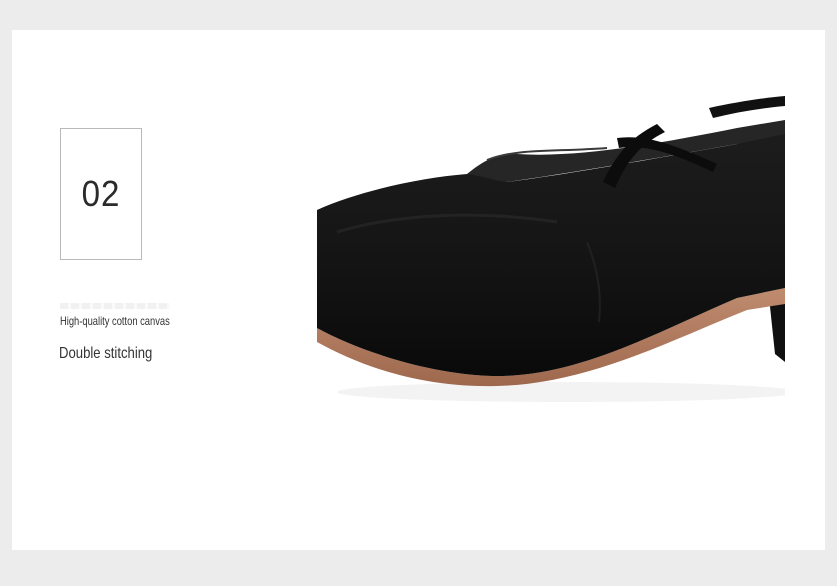 This screenshot has height=586, width=837. Describe the element at coordinates (115, 321) in the screenshot. I see `feature-text-cotton: High-quality cotton canvas` at that location.